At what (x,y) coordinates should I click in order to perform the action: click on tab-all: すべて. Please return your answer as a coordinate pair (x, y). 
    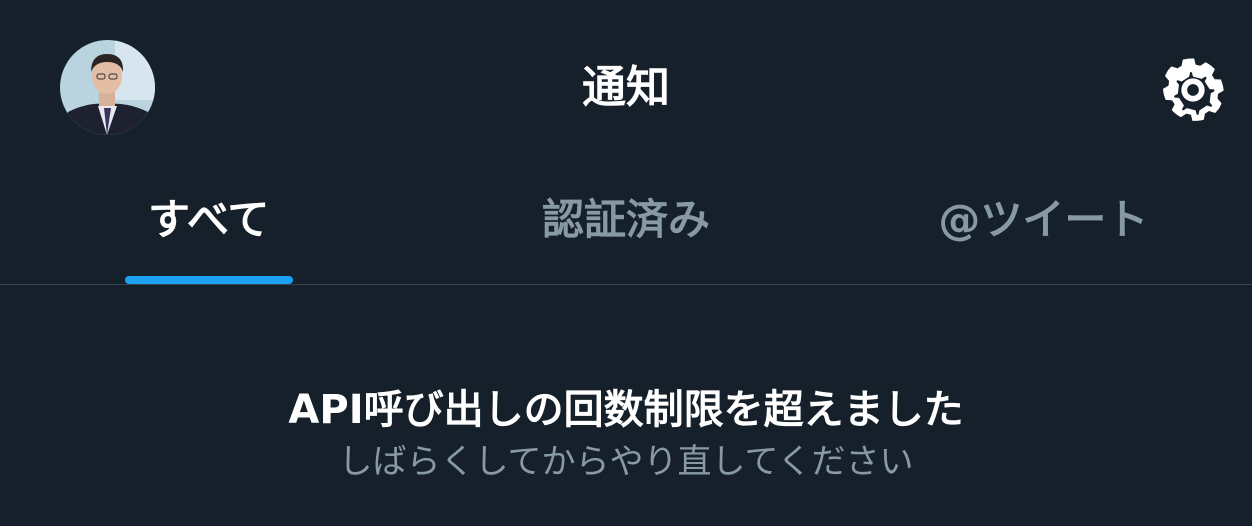
    Looking at the image, I should click on (208, 226).